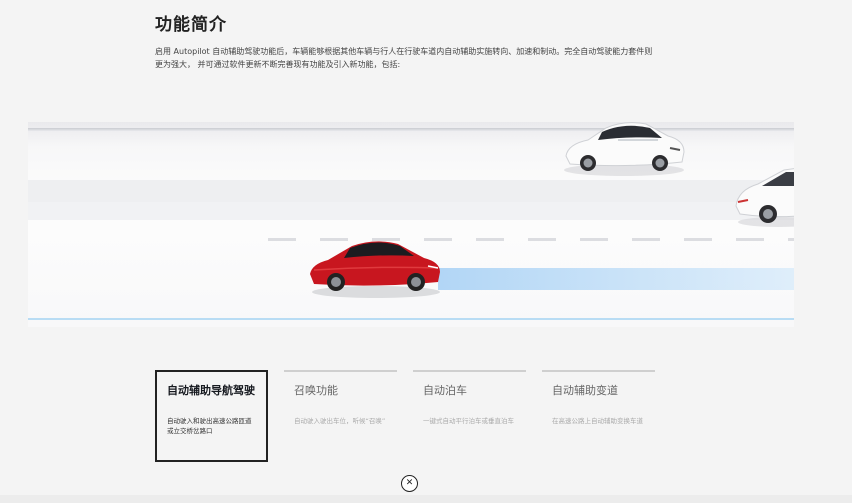 This screenshot has height=503, width=852. Describe the element at coordinates (585, 390) in the screenshot. I see `feature-title: 自动辅助变道` at that location.